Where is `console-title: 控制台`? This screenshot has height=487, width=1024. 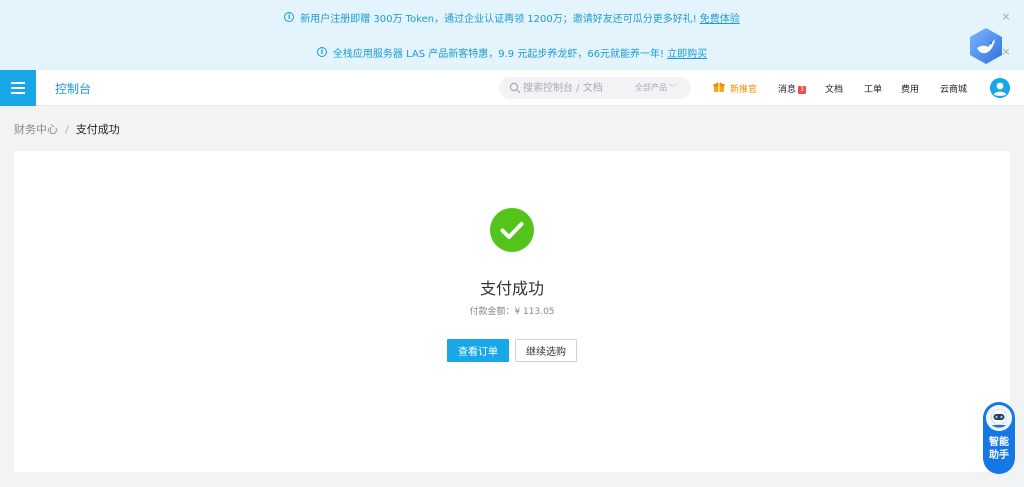 console-title: 控制台 is located at coordinates (73, 88).